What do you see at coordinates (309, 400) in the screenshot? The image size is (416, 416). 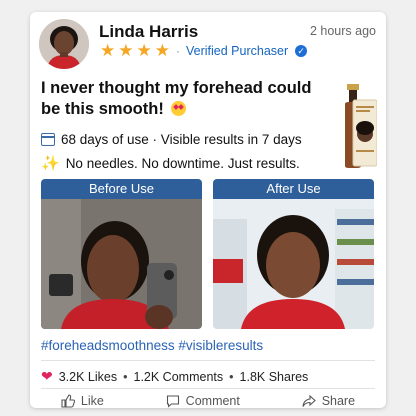 I see `share-icon` at bounding box center [309, 400].